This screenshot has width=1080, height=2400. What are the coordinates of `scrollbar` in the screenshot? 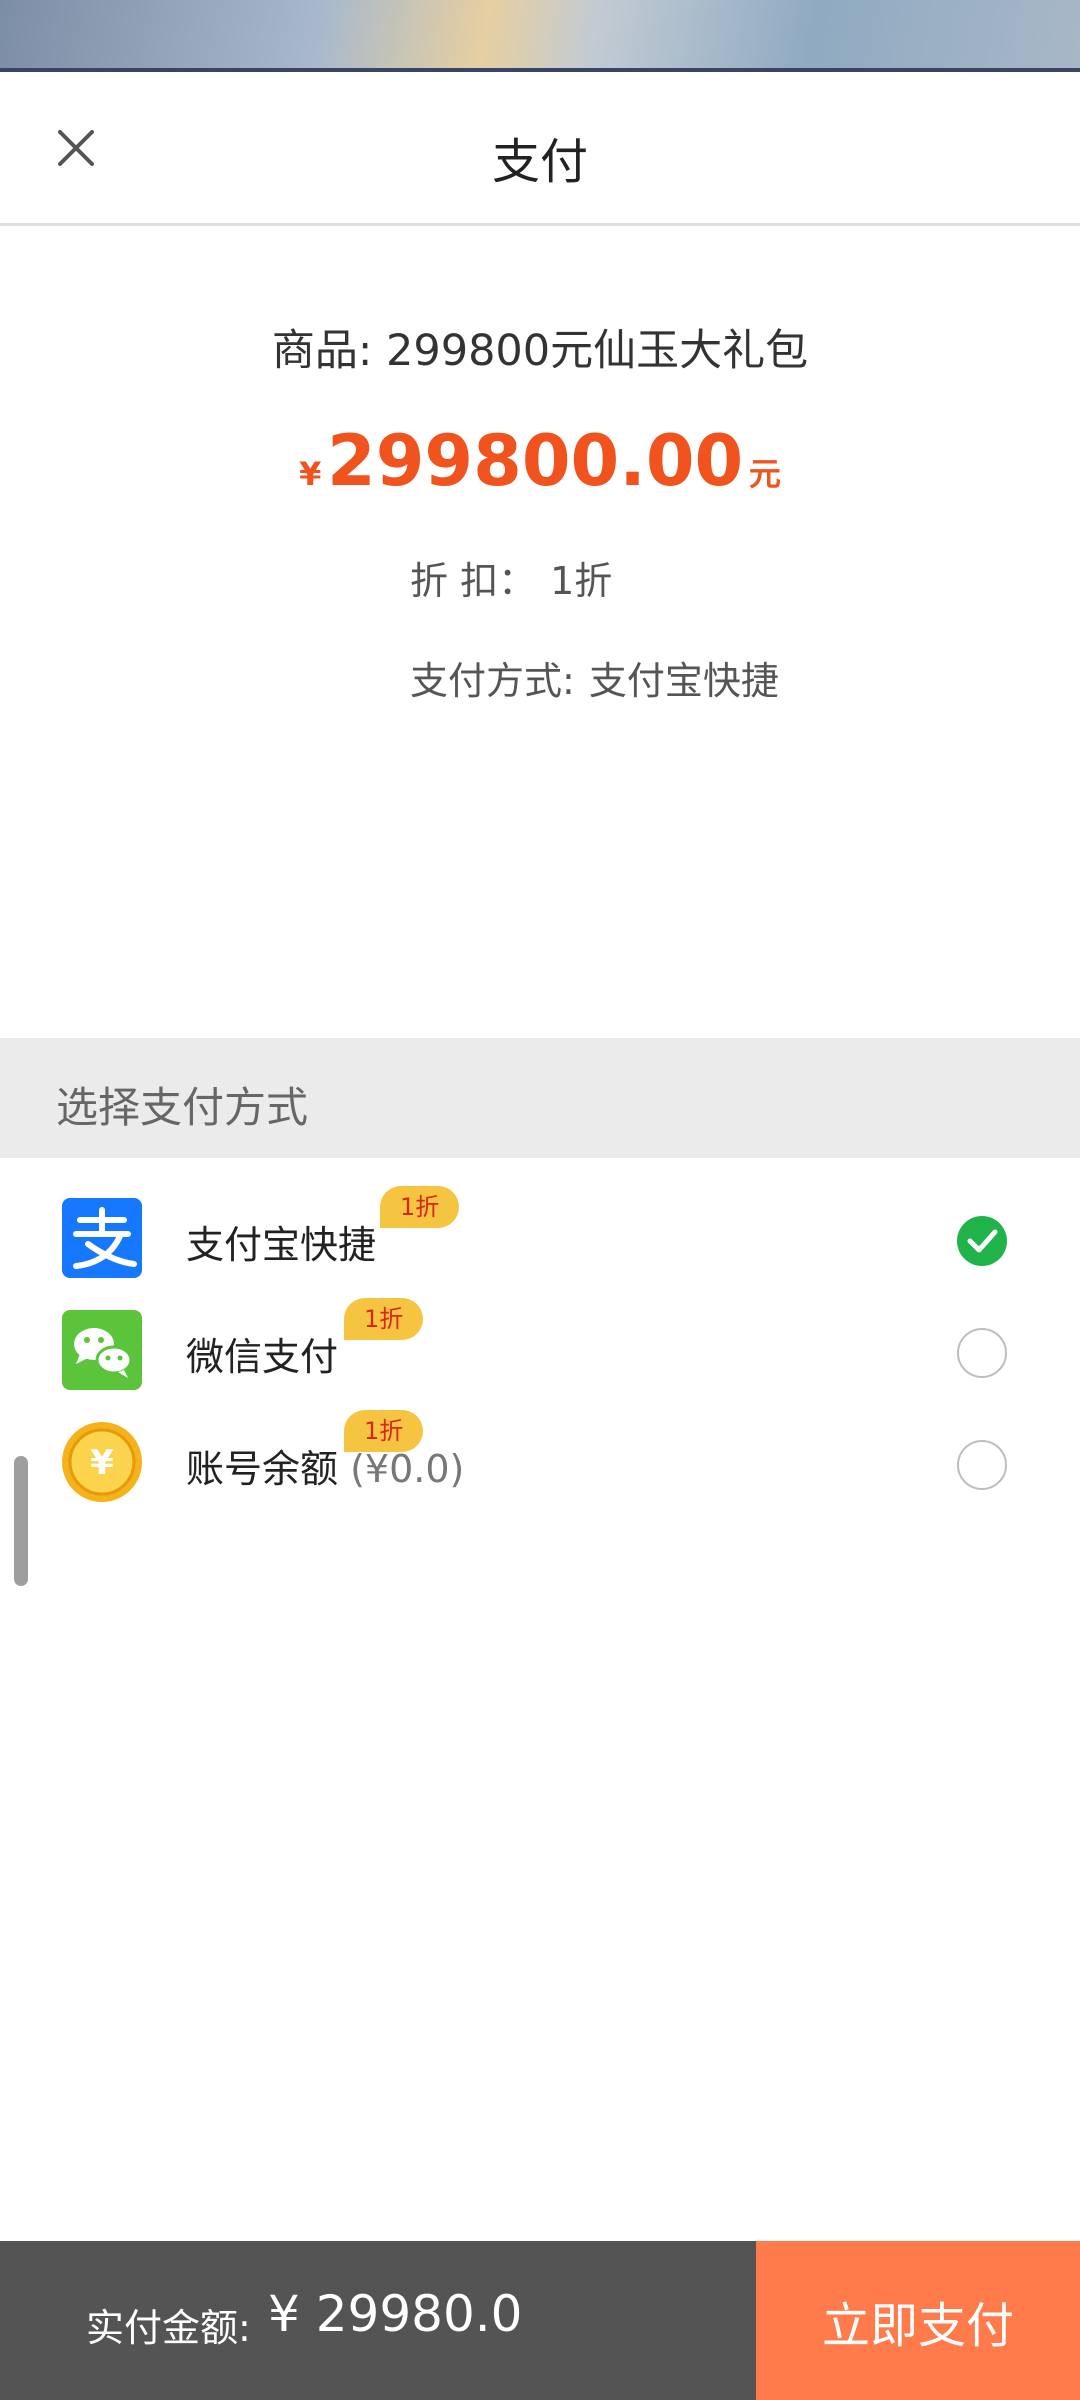 It's located at (21, 1521).